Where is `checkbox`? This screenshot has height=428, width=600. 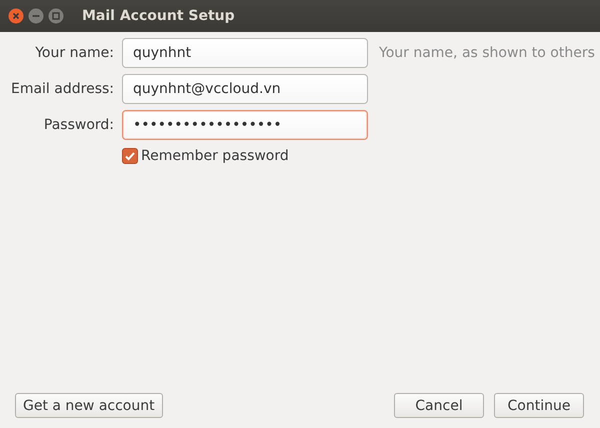 checkbox is located at coordinates (130, 156).